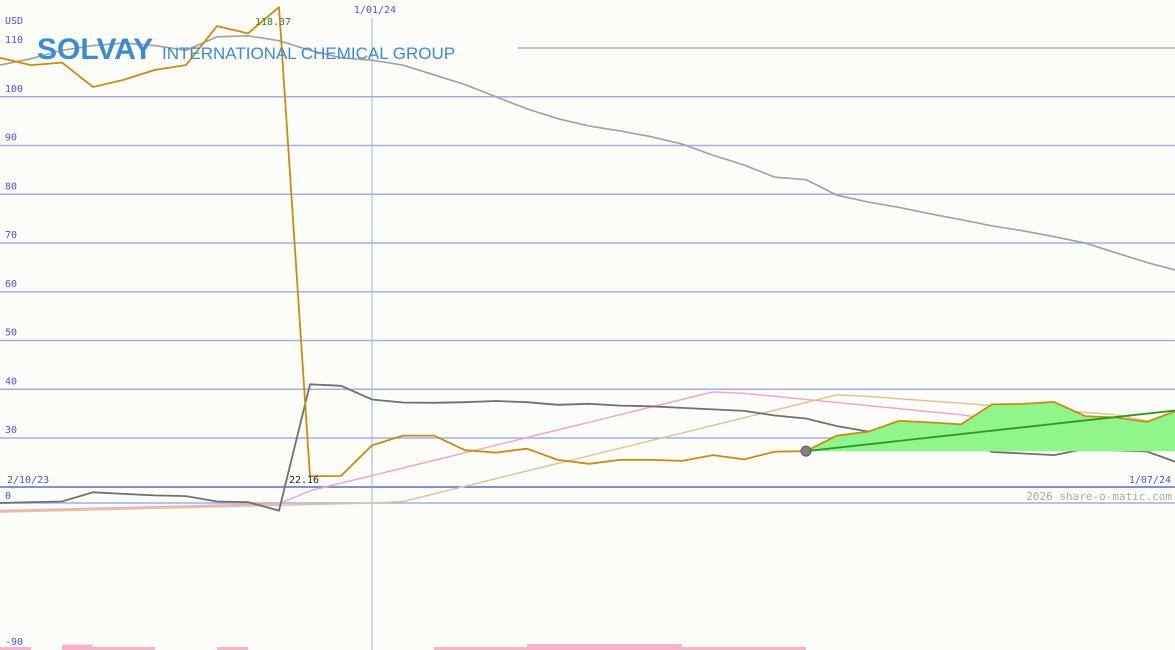 The image size is (1175, 650). Describe the element at coordinates (14, 642) in the screenshot. I see `indicator-bottom-tick: -90` at that location.